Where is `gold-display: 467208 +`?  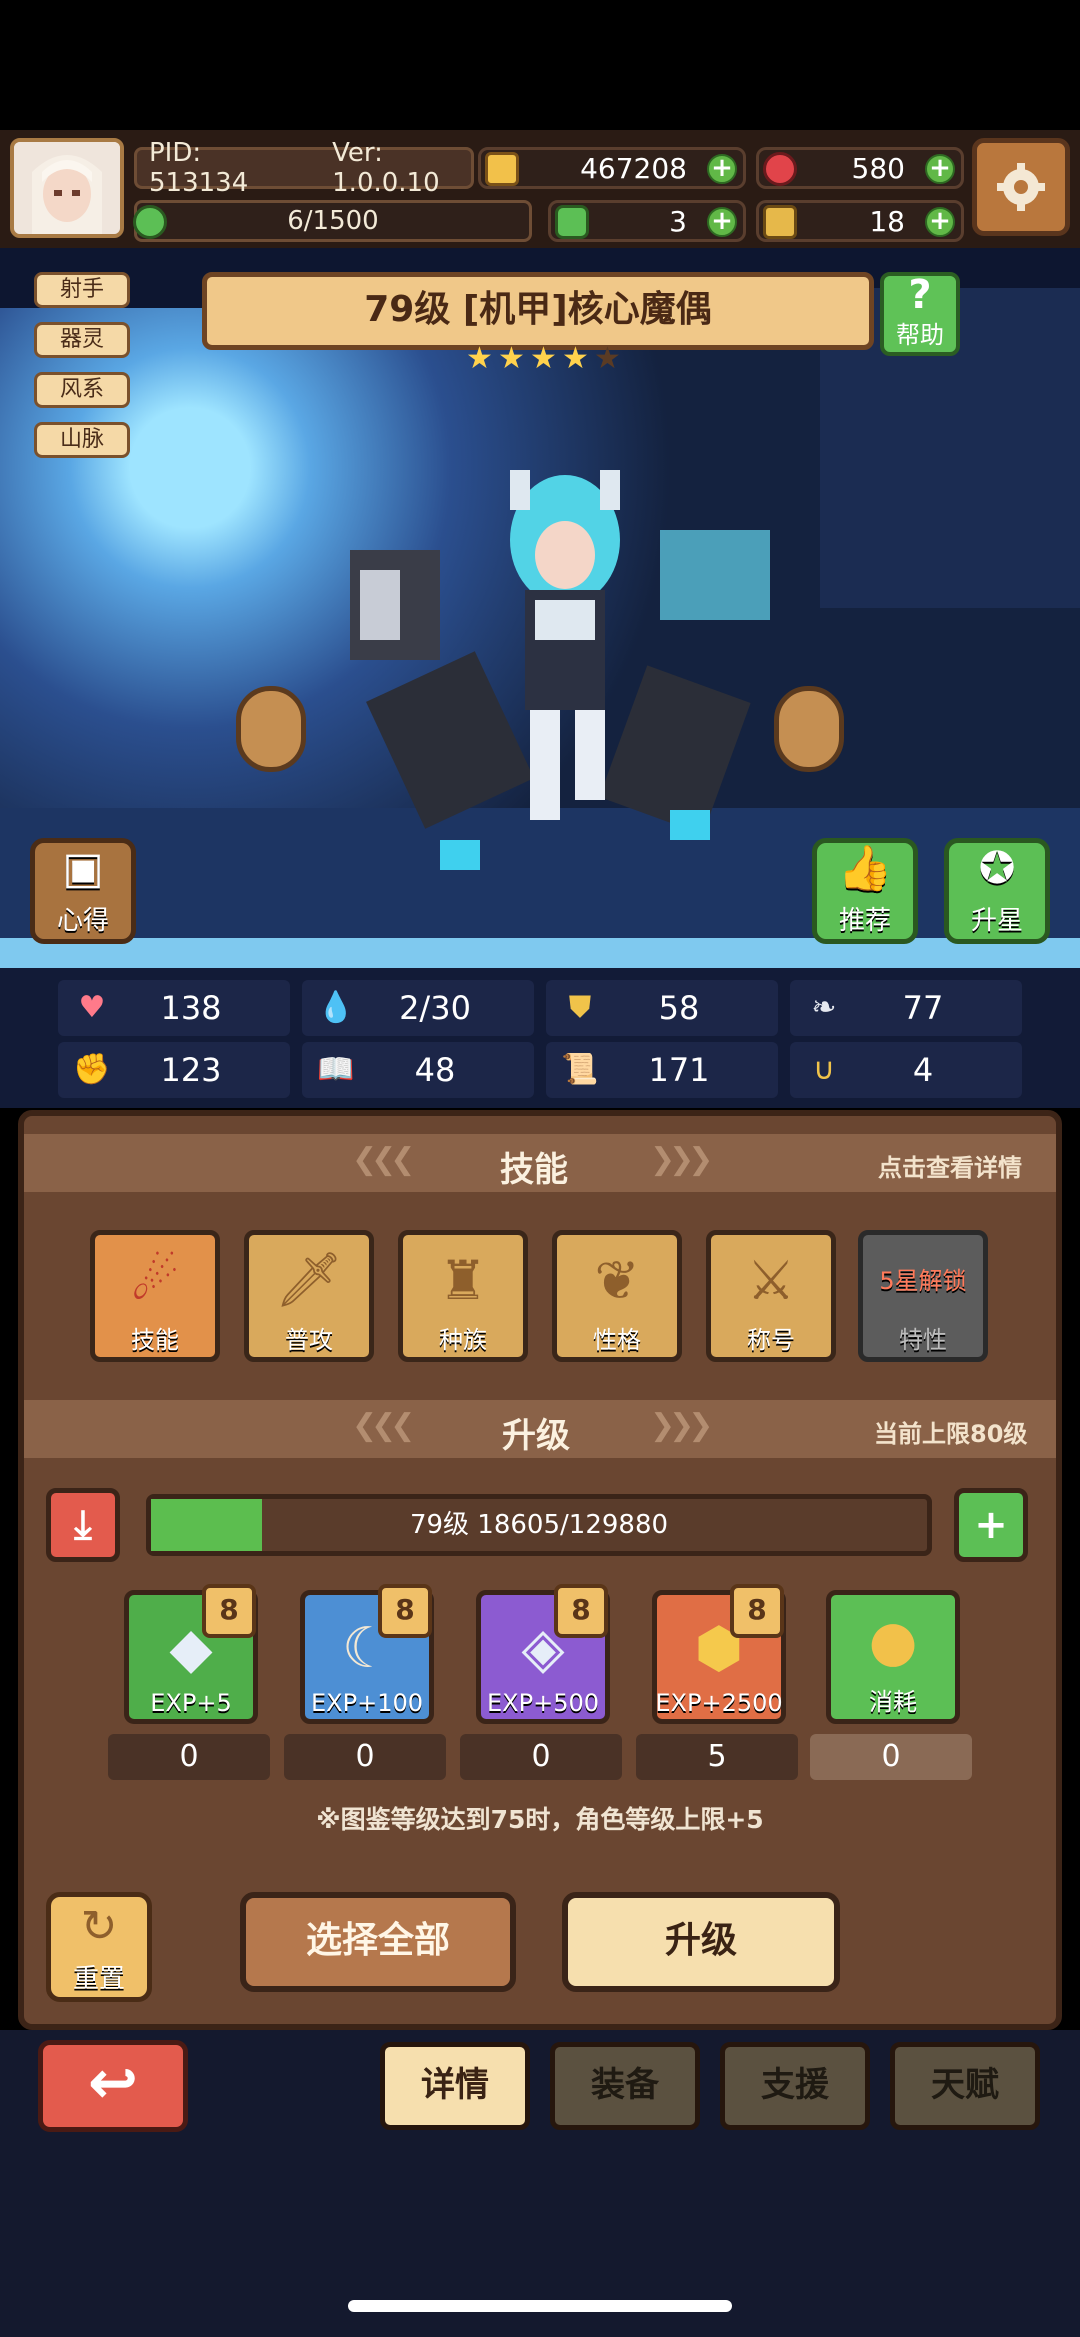 gold-display: 467208 + is located at coordinates (612, 168).